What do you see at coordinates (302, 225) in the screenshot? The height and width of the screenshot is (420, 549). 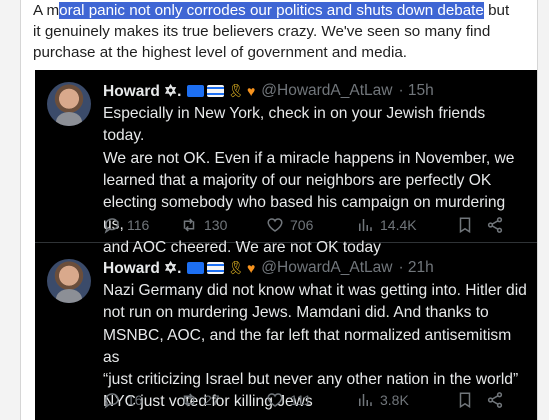 I see `like-count: 706` at bounding box center [302, 225].